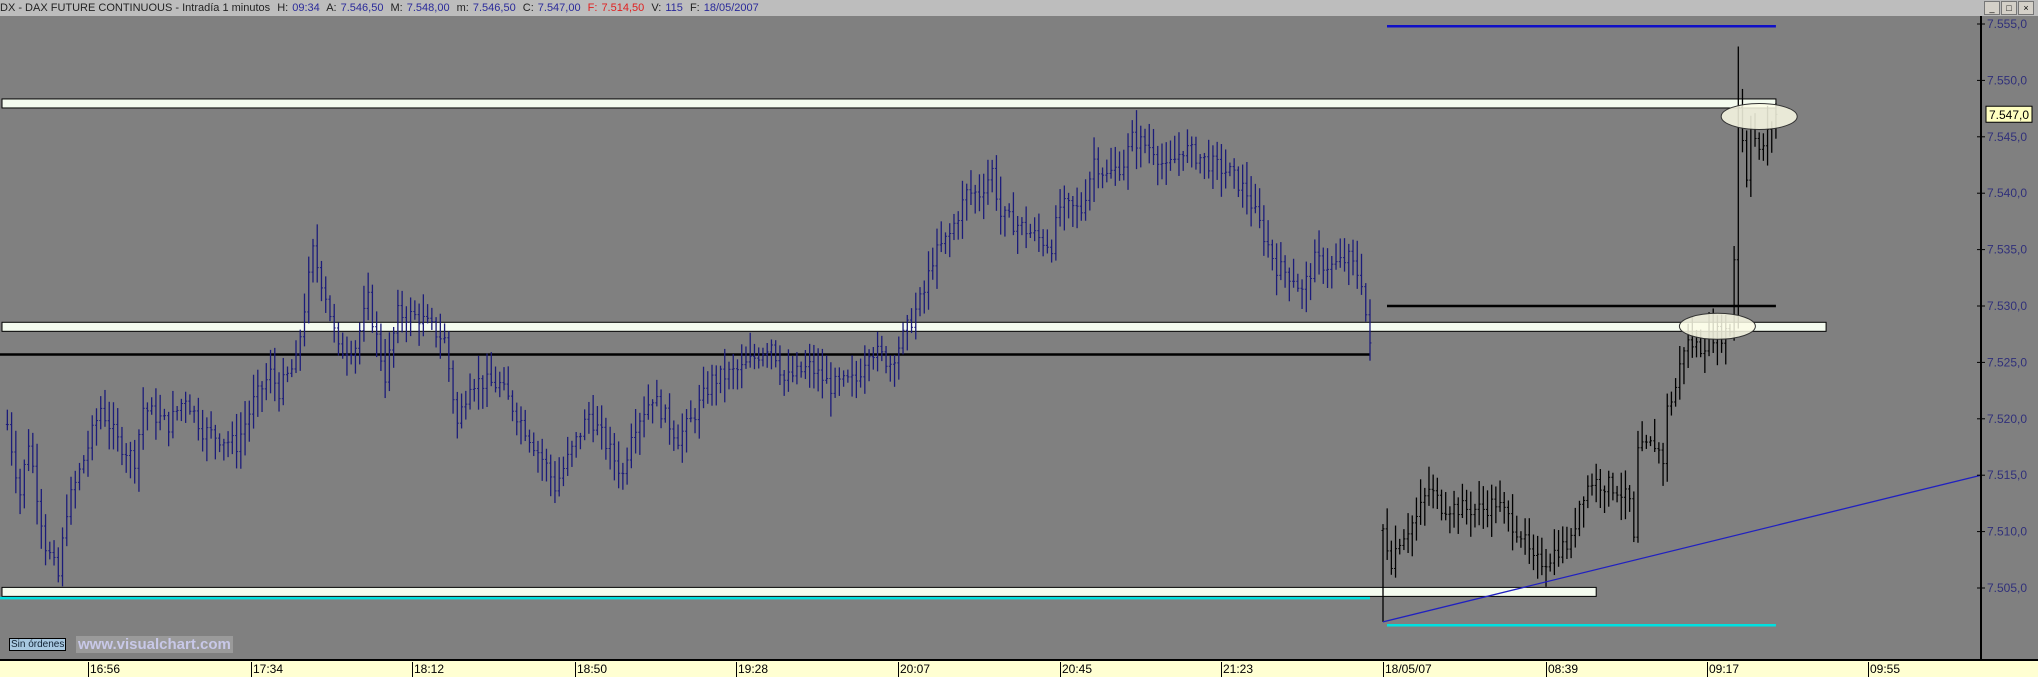  What do you see at coordinates (528, 8) in the screenshot?
I see `close-label: C:` at bounding box center [528, 8].